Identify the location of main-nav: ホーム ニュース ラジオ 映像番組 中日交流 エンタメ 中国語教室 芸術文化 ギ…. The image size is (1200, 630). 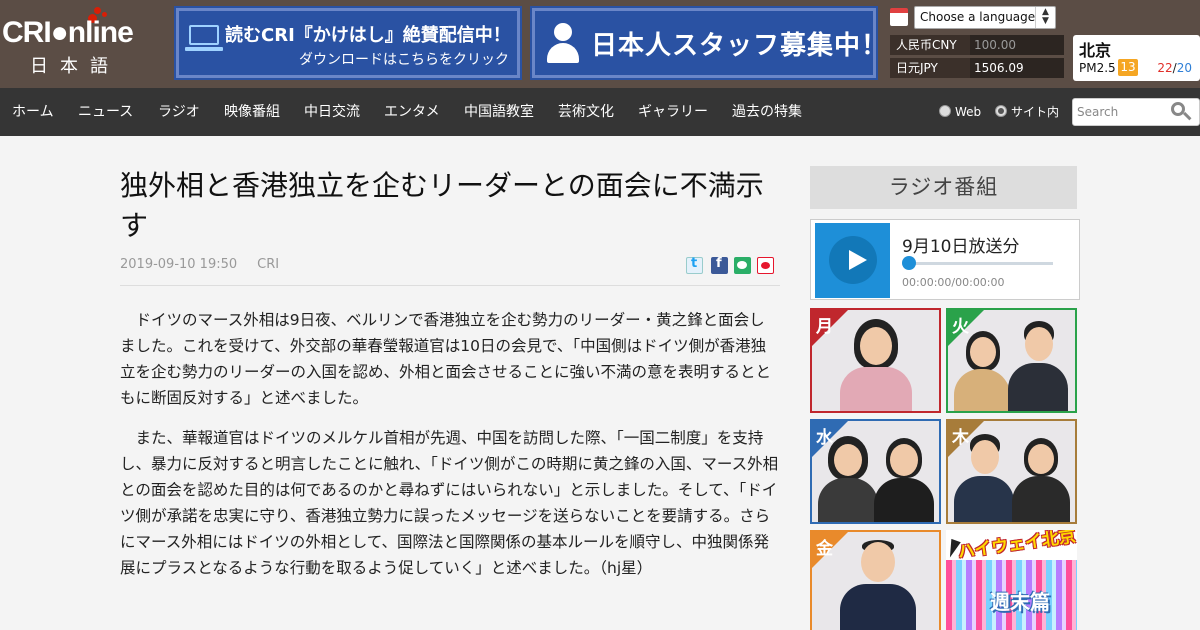
(600, 112).